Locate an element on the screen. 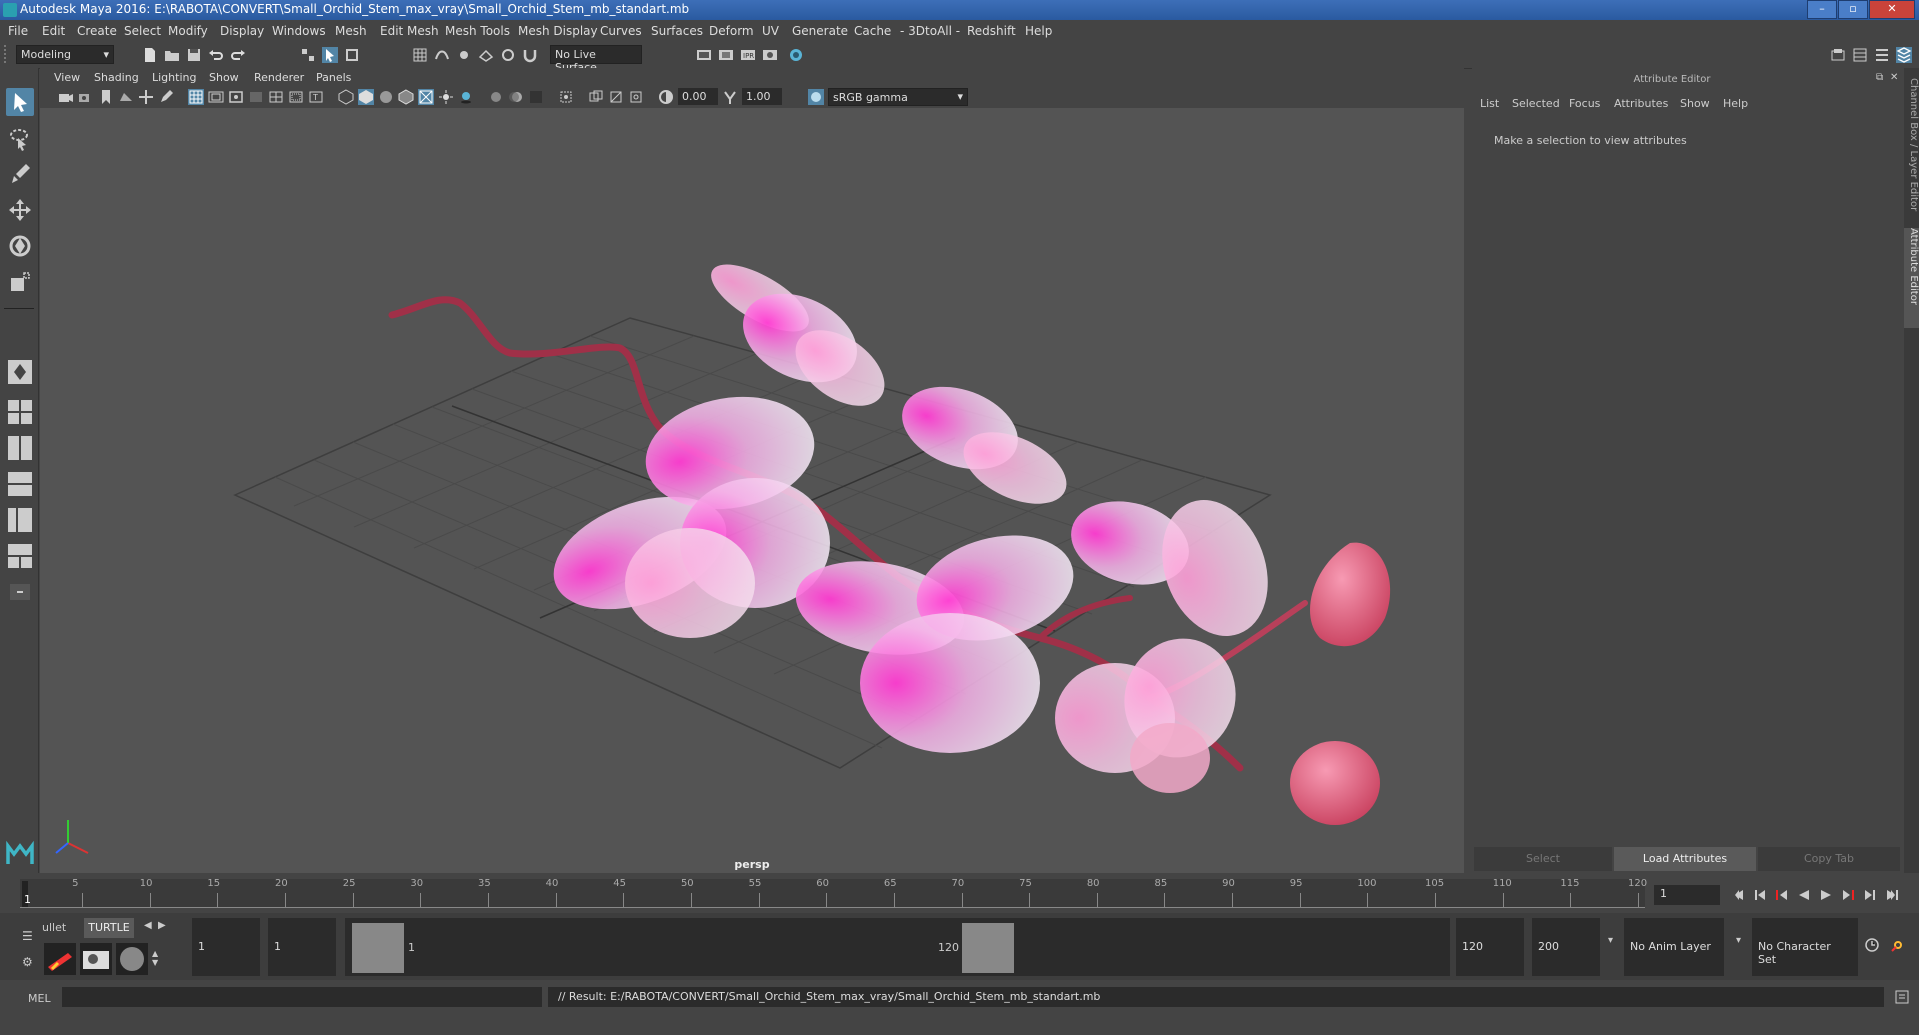 The image size is (1919, 1035). persp-graph-layout-icon is located at coordinates (20, 520).